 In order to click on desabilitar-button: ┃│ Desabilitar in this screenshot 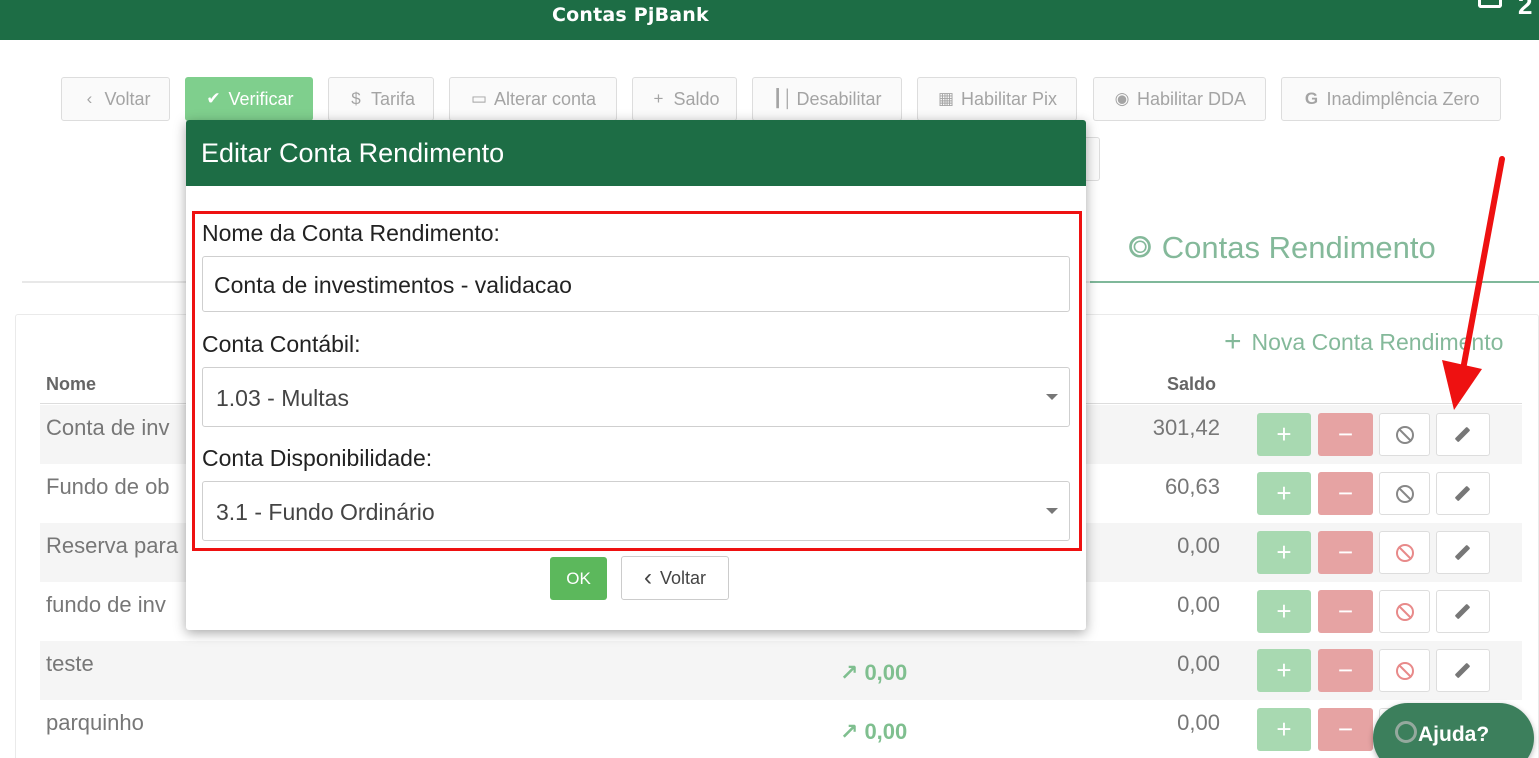, I will do `click(827, 99)`.